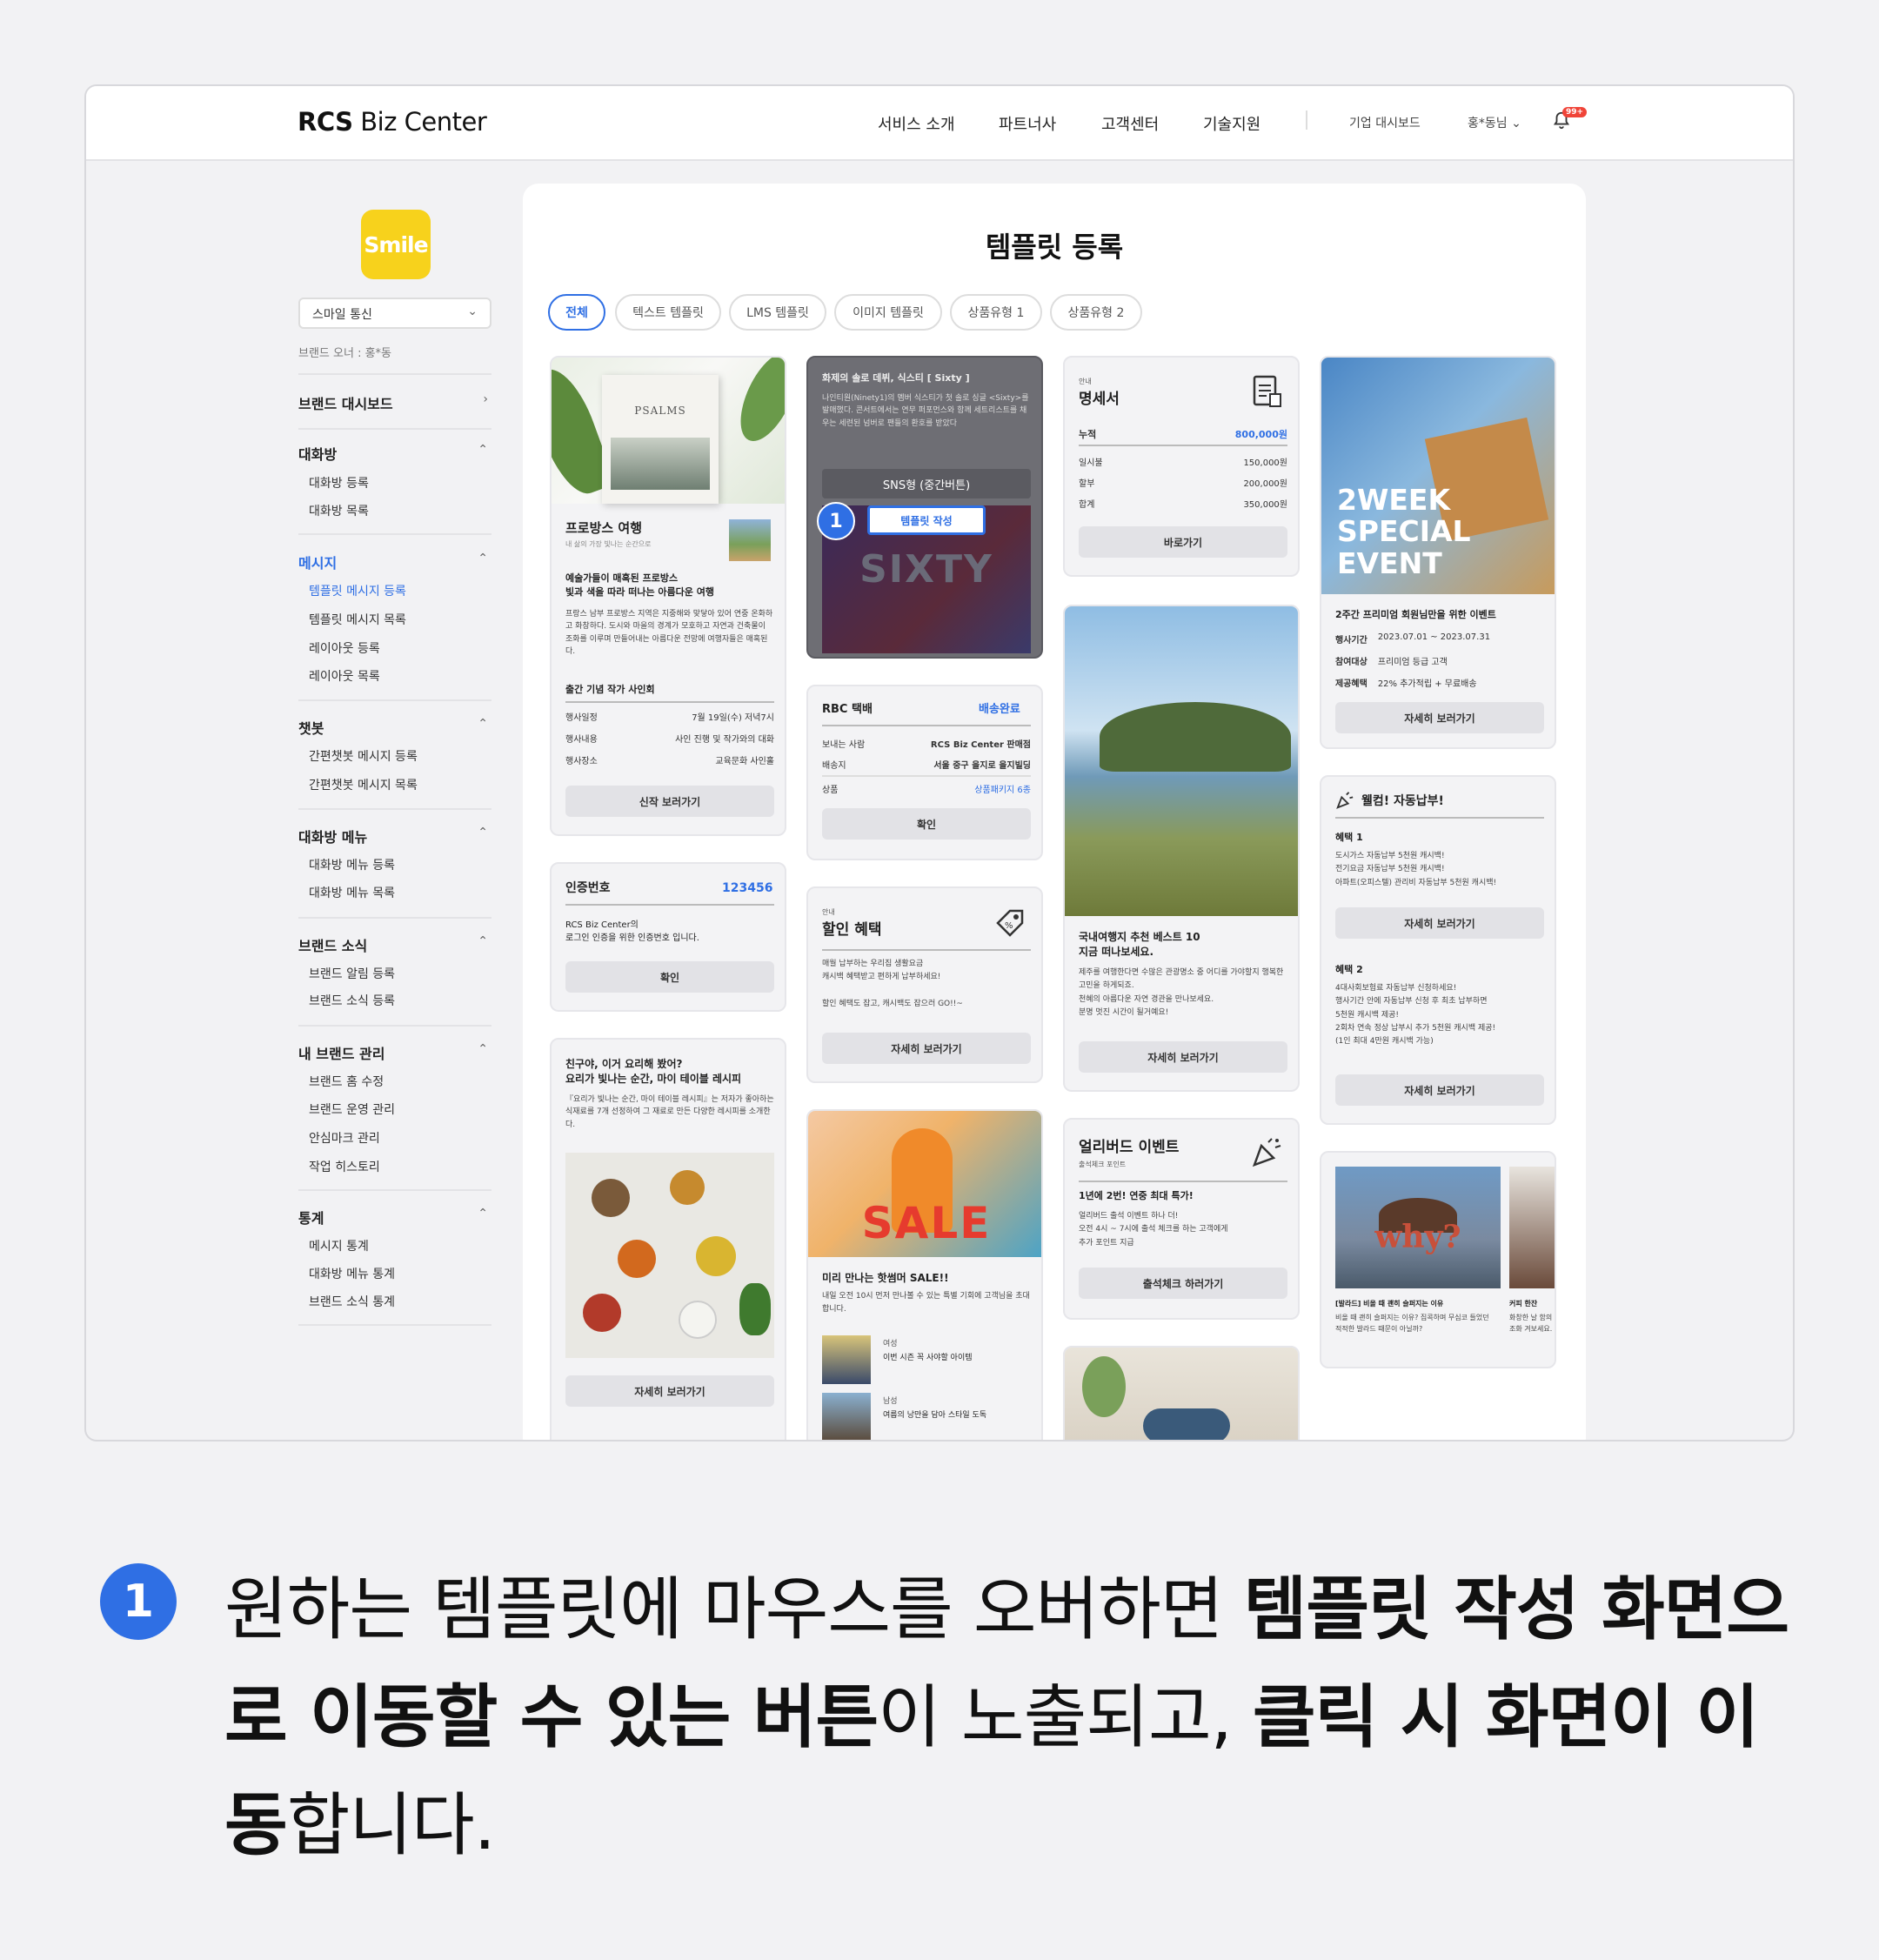 This screenshot has height=1960, width=1879. Describe the element at coordinates (1231, 124) in the screenshot. I see `nav-tech-support: 기술지원` at that location.